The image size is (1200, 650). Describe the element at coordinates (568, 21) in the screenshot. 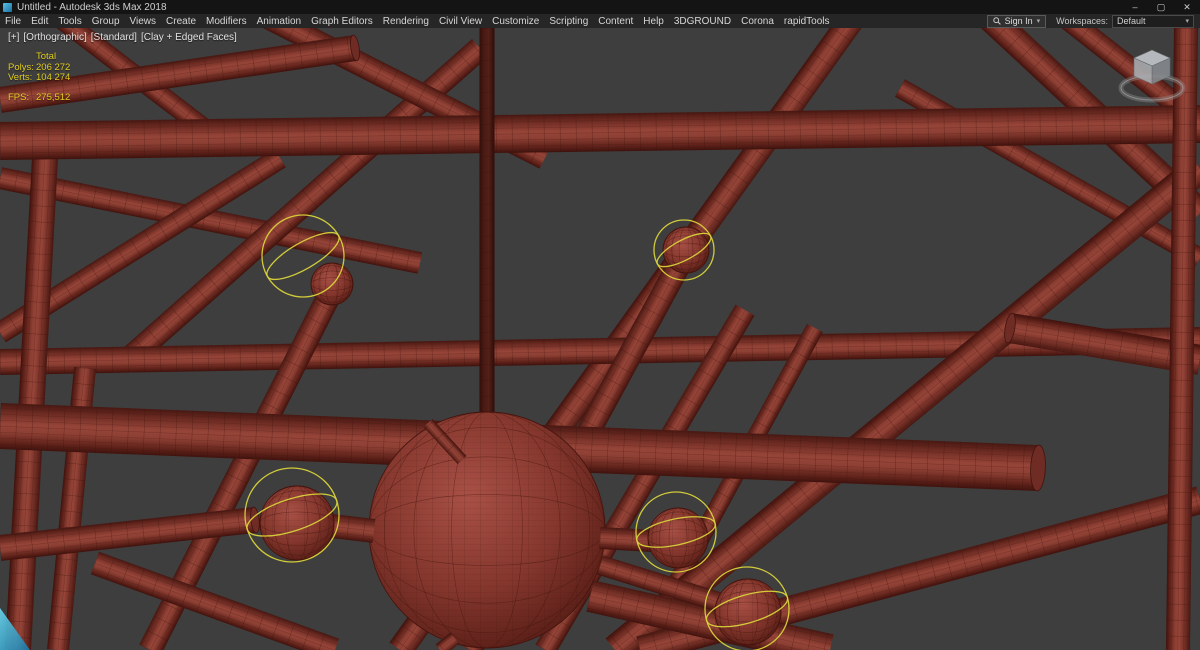

I see `menu-scripting: Scripting` at that location.